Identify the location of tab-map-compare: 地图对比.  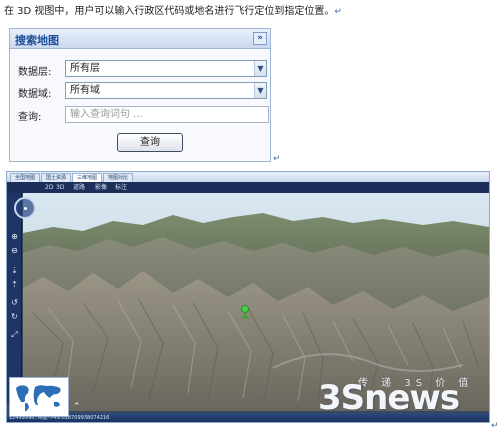
(118, 177).